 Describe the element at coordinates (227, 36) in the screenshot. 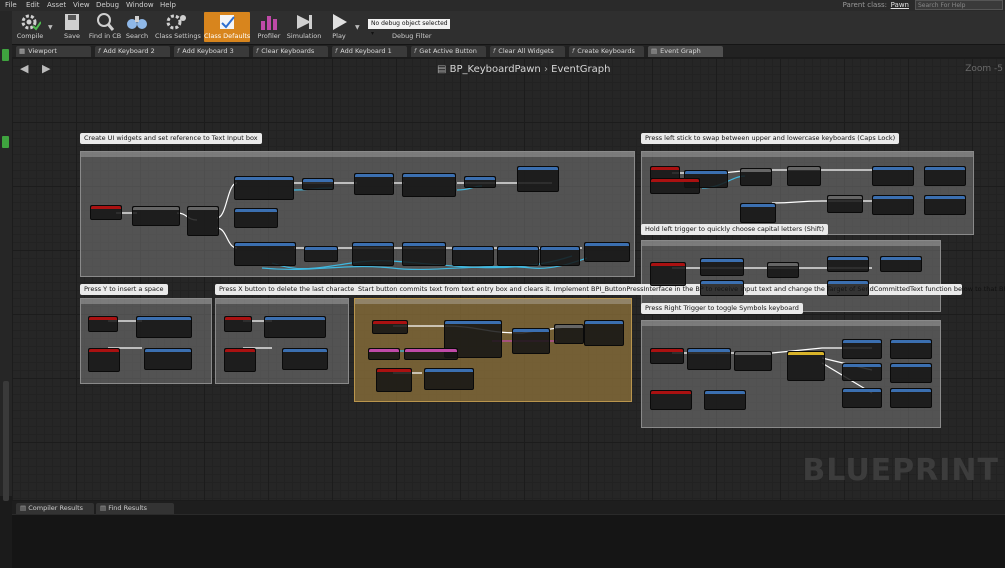

I see `class-defaults-label: Class Defaults` at that location.